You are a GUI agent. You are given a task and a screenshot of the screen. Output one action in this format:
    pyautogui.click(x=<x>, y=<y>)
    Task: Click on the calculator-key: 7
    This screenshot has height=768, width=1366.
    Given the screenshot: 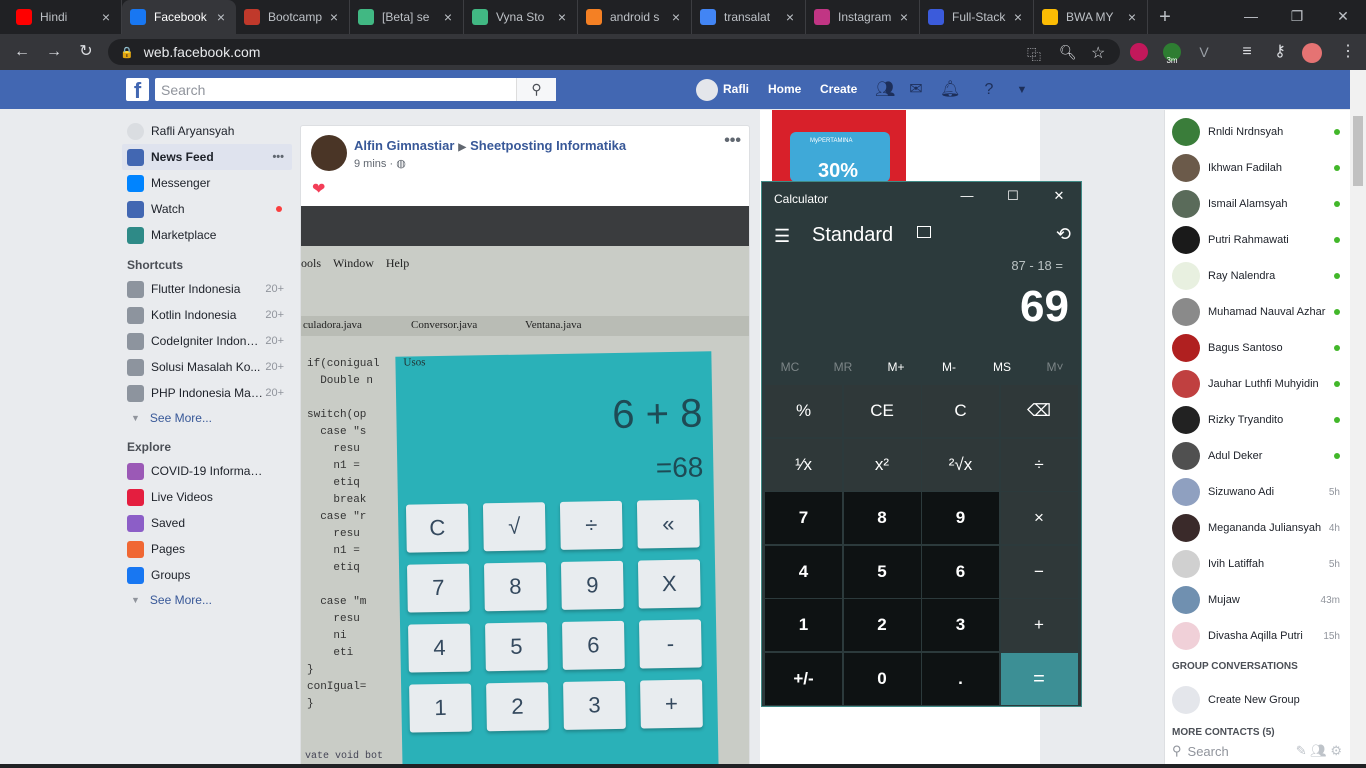 What is the action you would take?
    pyautogui.click(x=803, y=518)
    